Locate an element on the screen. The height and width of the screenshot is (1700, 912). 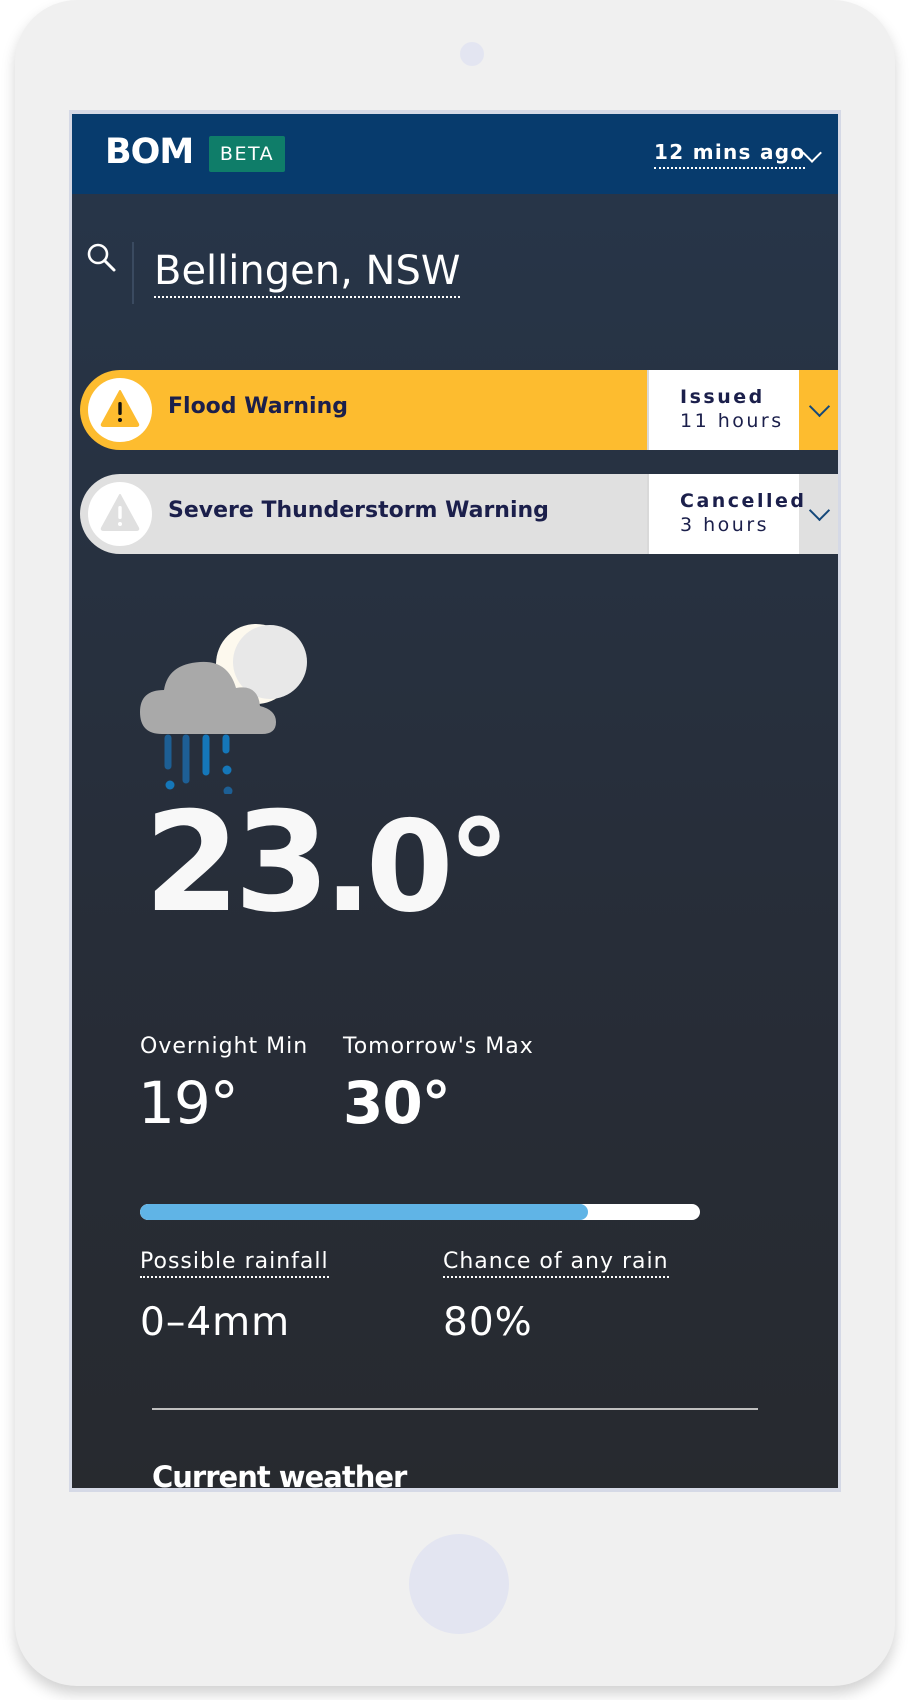
tomorrow-max-value: 30° is located at coordinates (397, 1103).